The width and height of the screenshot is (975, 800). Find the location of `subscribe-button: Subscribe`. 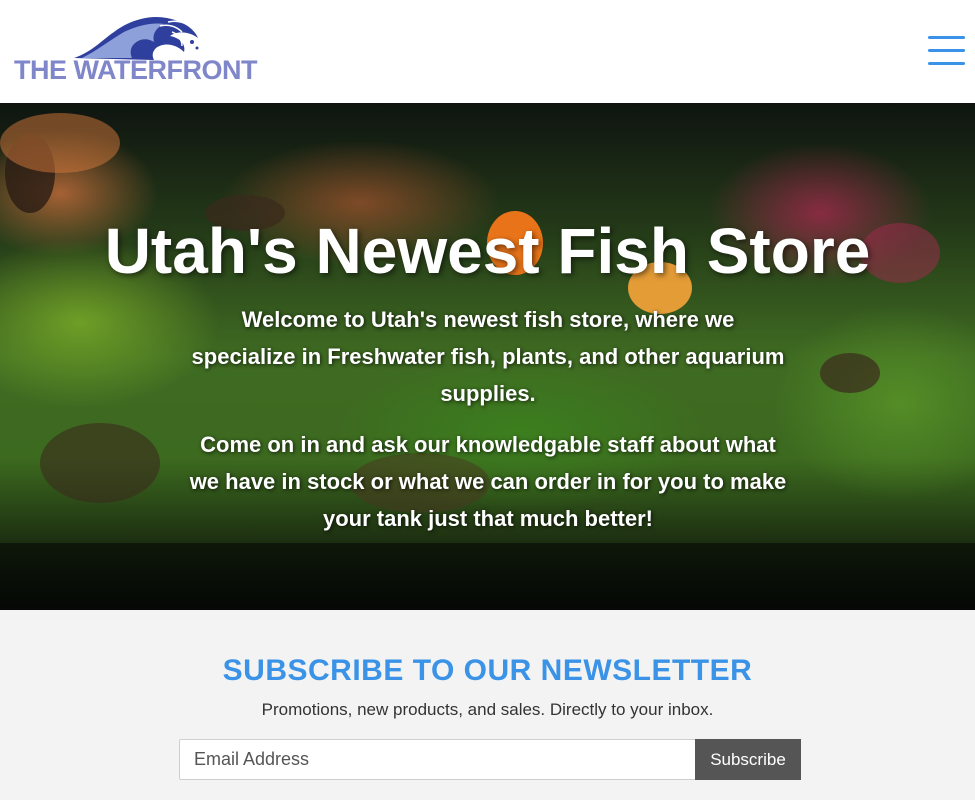

subscribe-button: Subscribe is located at coordinates (748, 759).